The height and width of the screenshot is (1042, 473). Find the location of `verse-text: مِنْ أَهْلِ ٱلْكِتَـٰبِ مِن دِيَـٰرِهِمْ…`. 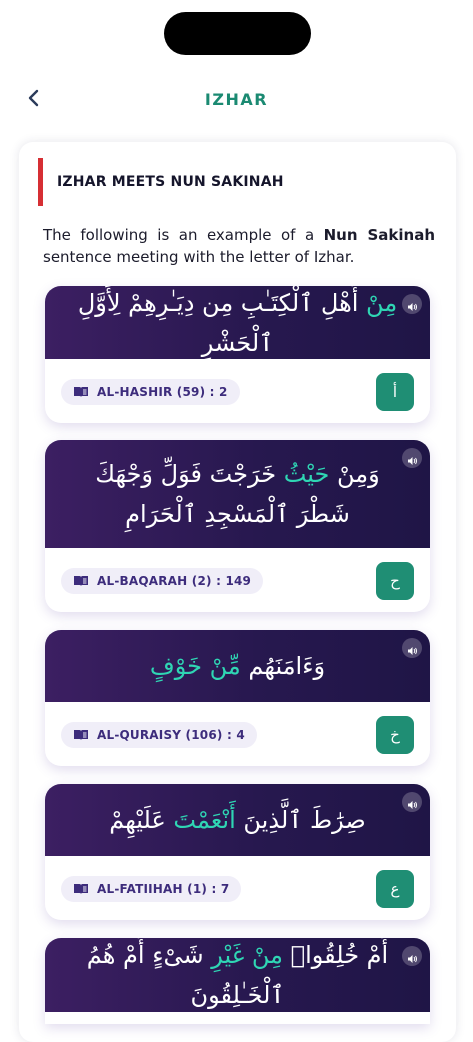

verse-text: مِنْ أَهْلِ ٱلْكِتَـٰبِ مِن دِيَـٰرِهِمْ… is located at coordinates (237, 324).